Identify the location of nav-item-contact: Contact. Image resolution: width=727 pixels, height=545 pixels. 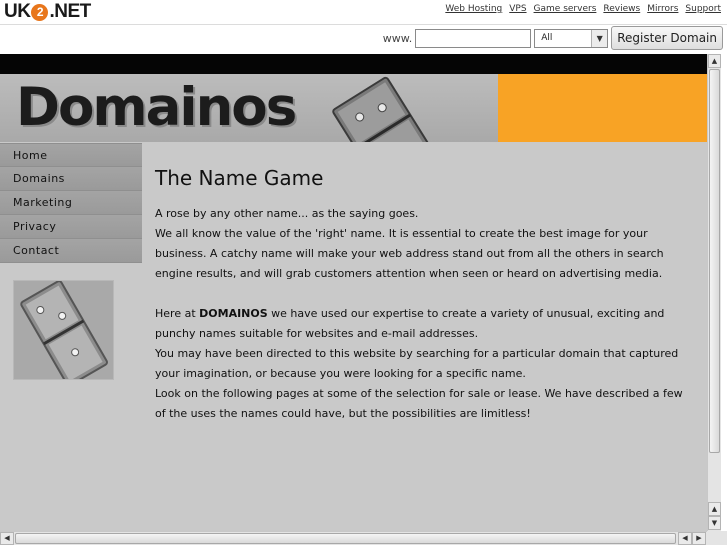
(71, 251).